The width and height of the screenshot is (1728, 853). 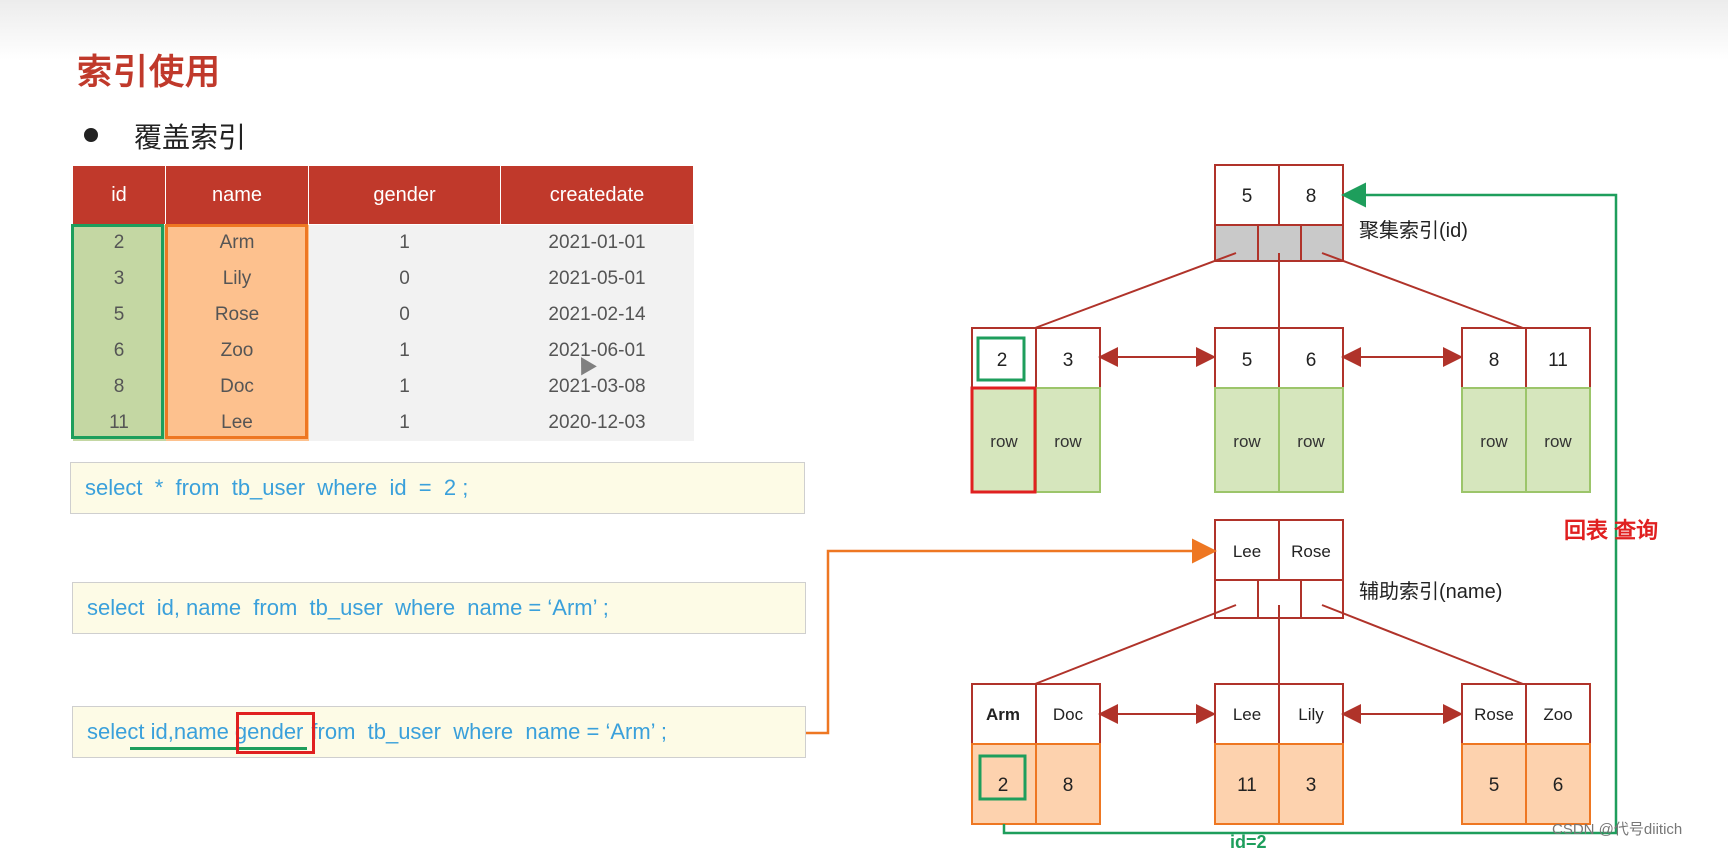 I want to click on leaf-key: 5, so click(x=1247, y=360).